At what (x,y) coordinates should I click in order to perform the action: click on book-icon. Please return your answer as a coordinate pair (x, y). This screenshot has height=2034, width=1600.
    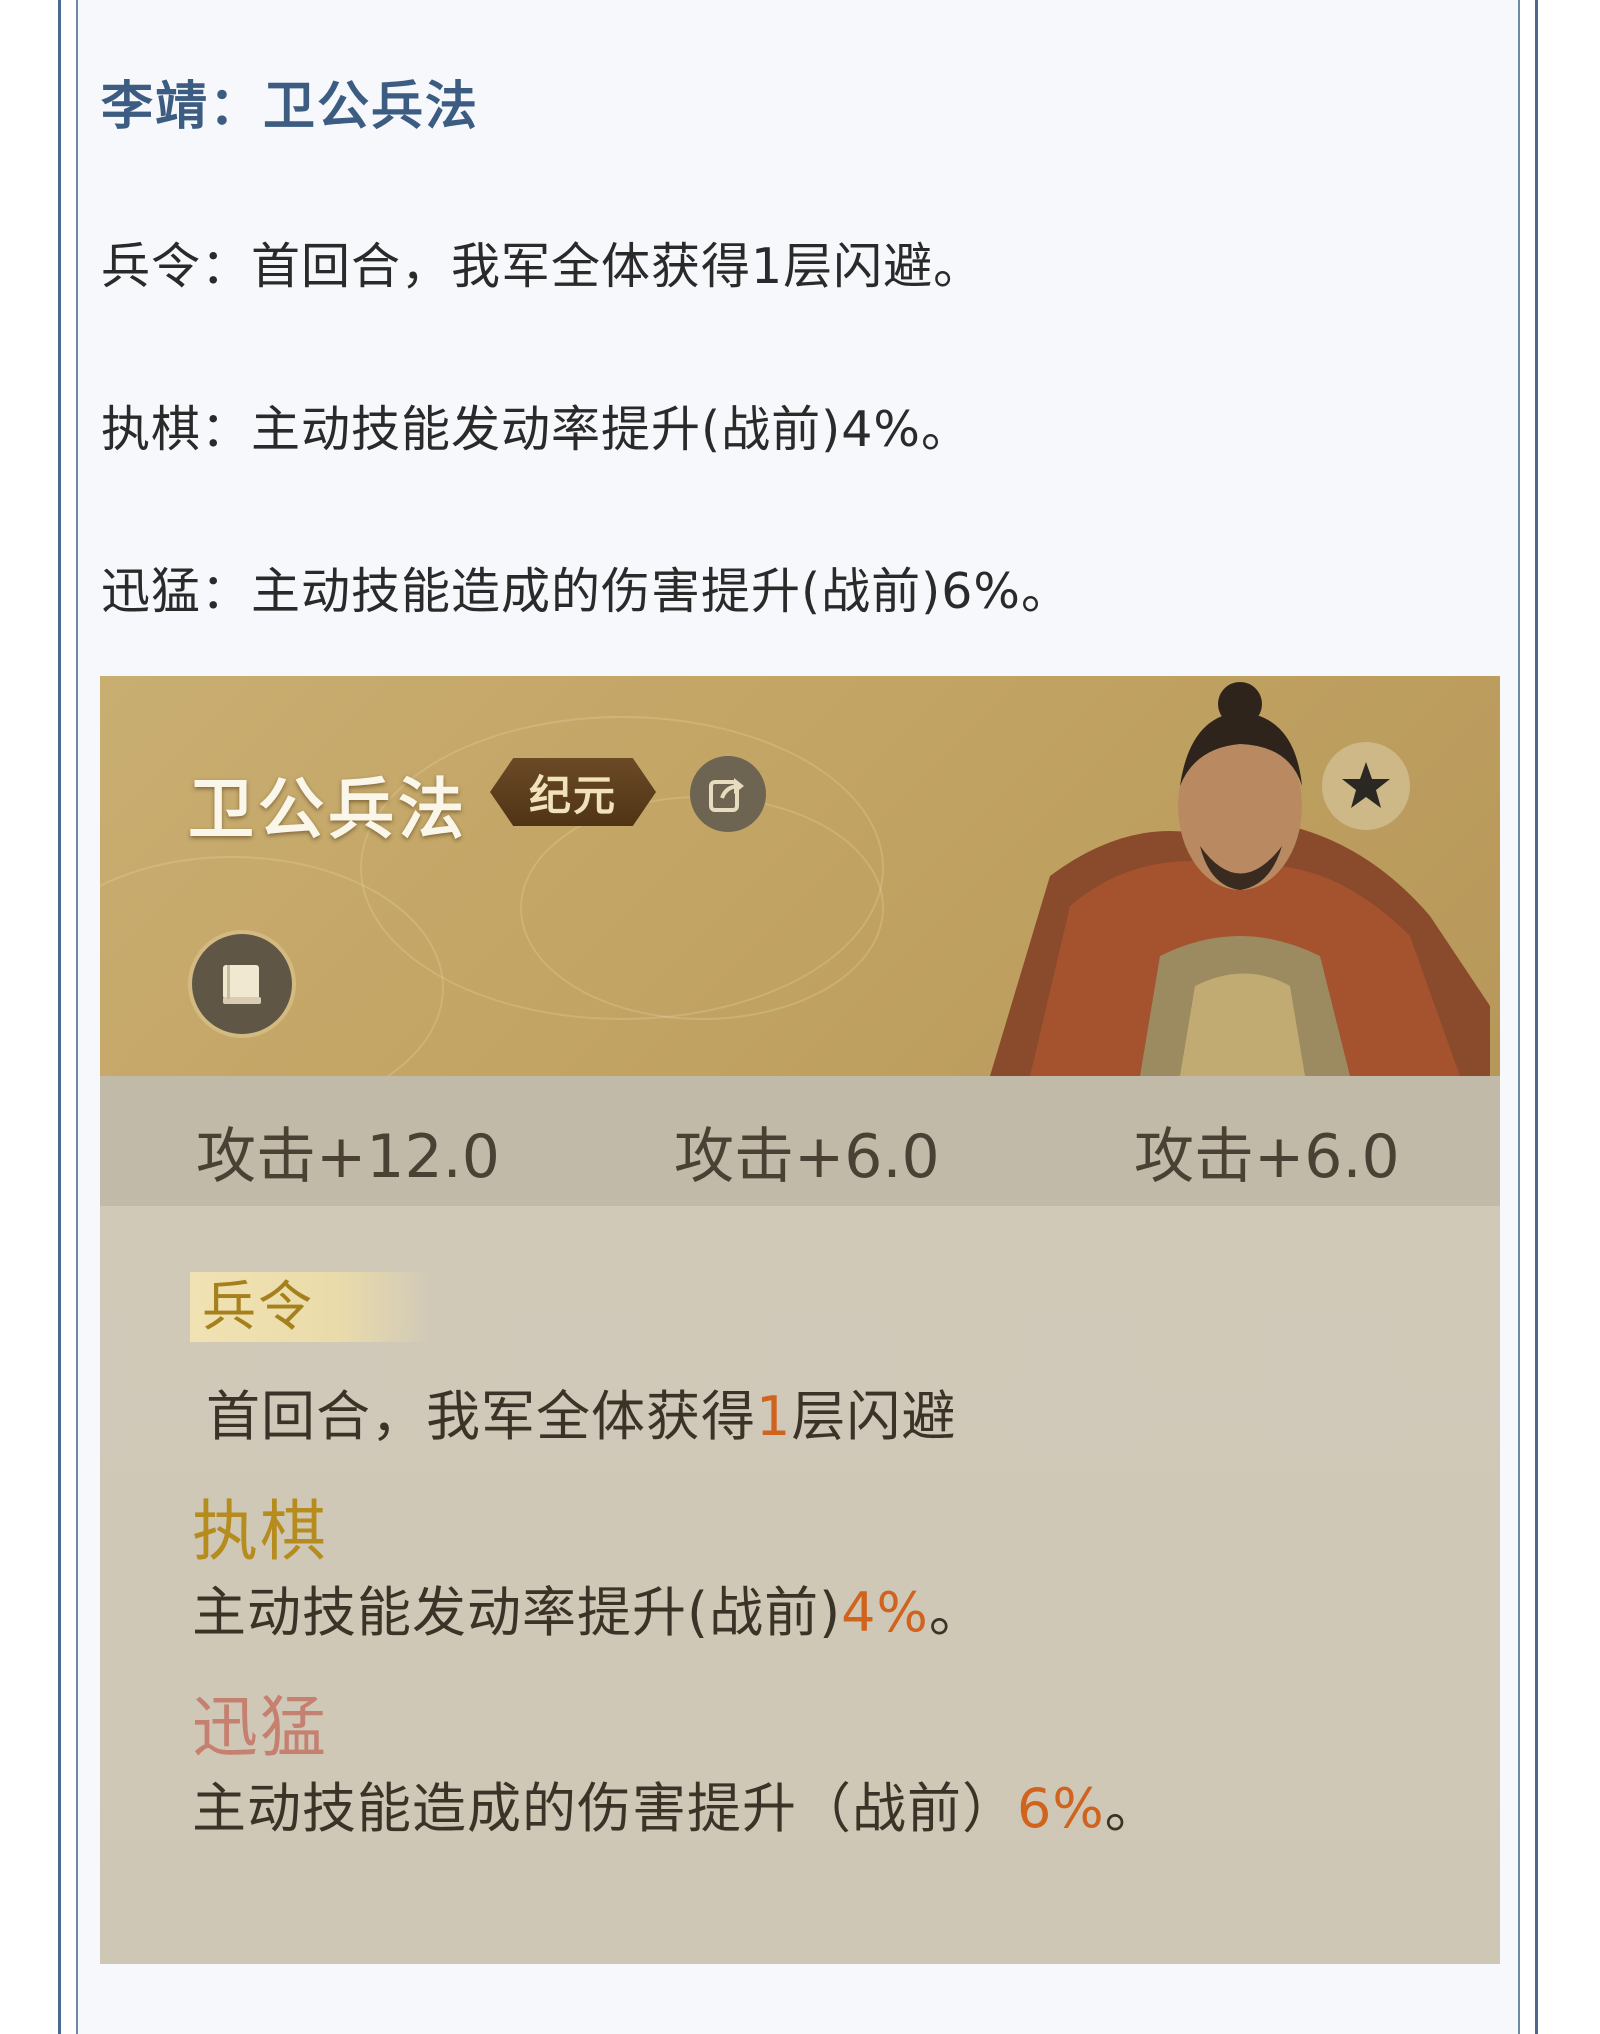
    Looking at the image, I should click on (242, 984).